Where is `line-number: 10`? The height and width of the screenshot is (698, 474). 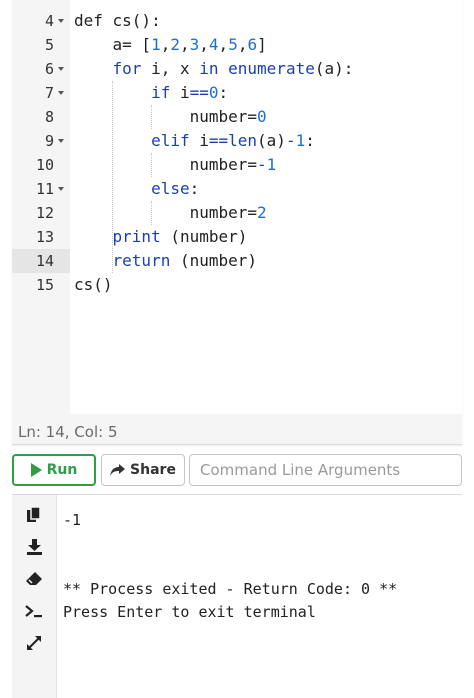
line-number: 10 is located at coordinates (44, 165).